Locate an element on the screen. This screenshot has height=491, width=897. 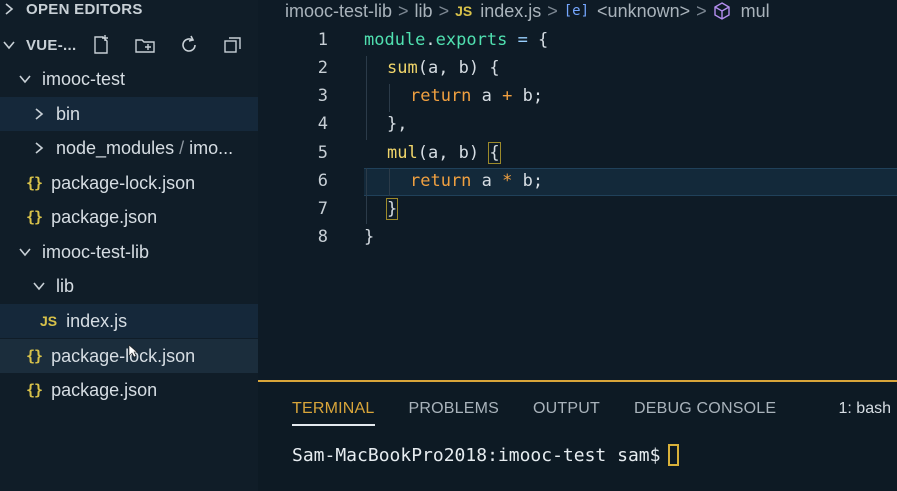
breadcrumb-folder: imooc-test-lib is located at coordinates (338, 11).